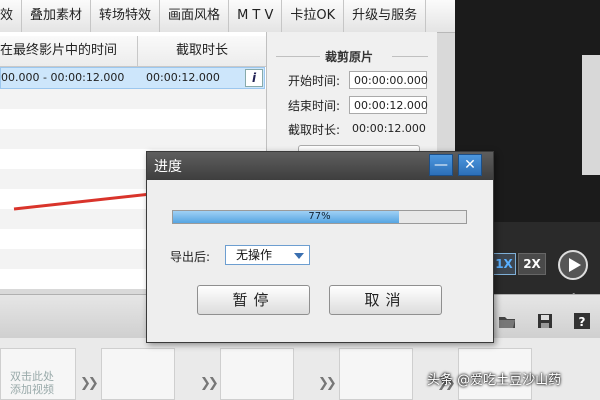 This screenshot has height=400, width=600. What do you see at coordinates (591, 115) in the screenshot?
I see `preview-frame` at bounding box center [591, 115].